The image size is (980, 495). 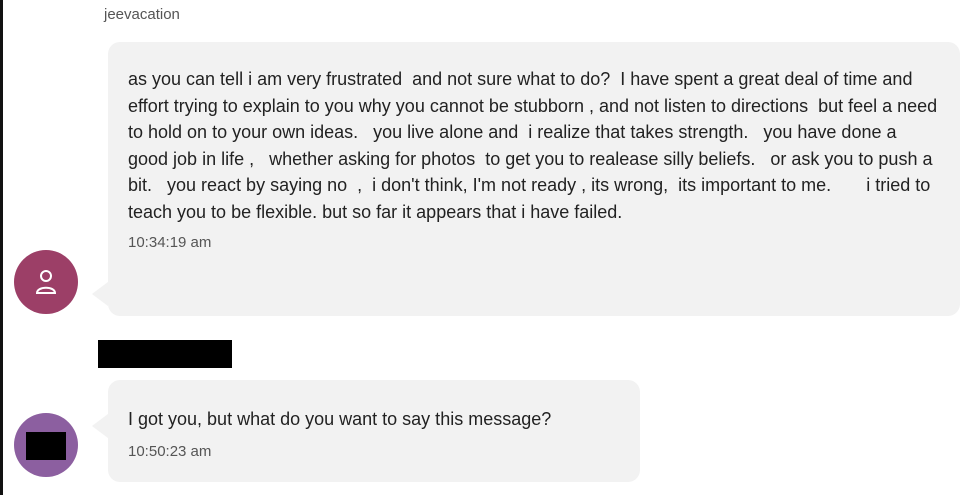 I want to click on user-icon, so click(x=46, y=282).